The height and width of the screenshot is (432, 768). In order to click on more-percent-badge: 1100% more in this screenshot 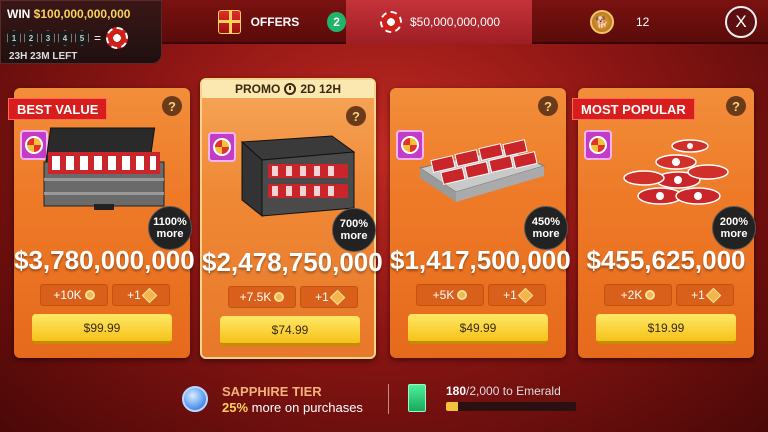, I will do `click(170, 228)`.